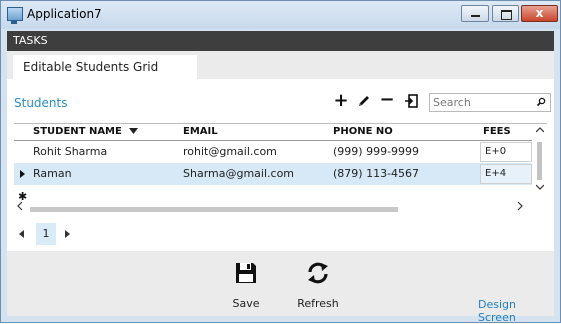  I want to click on scroll-left-icon, so click(20, 206).